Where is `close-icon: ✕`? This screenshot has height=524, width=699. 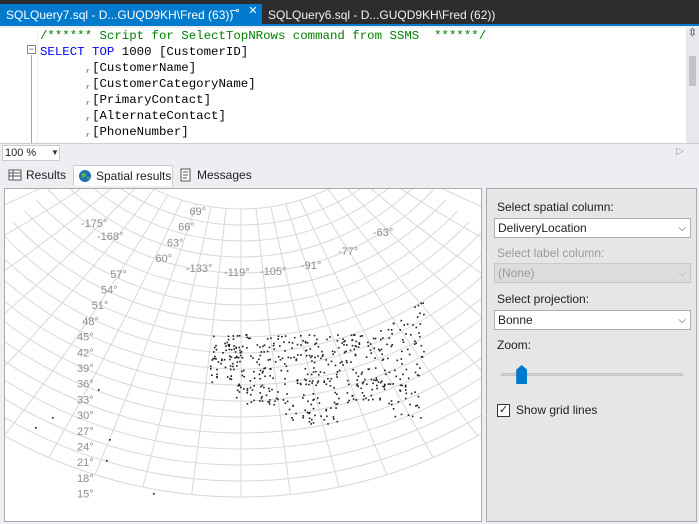 close-icon: ✕ is located at coordinates (253, 11).